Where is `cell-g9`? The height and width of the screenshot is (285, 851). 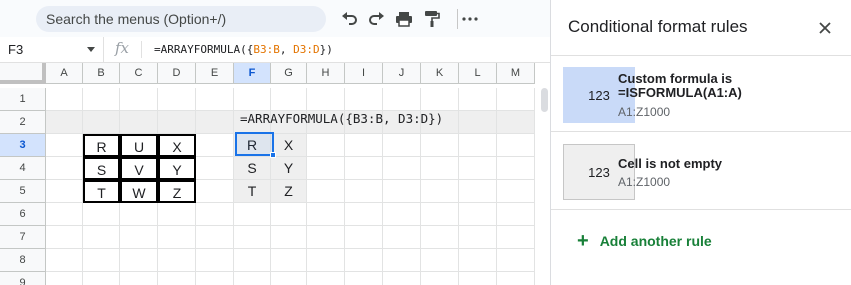 cell-g9 is located at coordinates (289, 278).